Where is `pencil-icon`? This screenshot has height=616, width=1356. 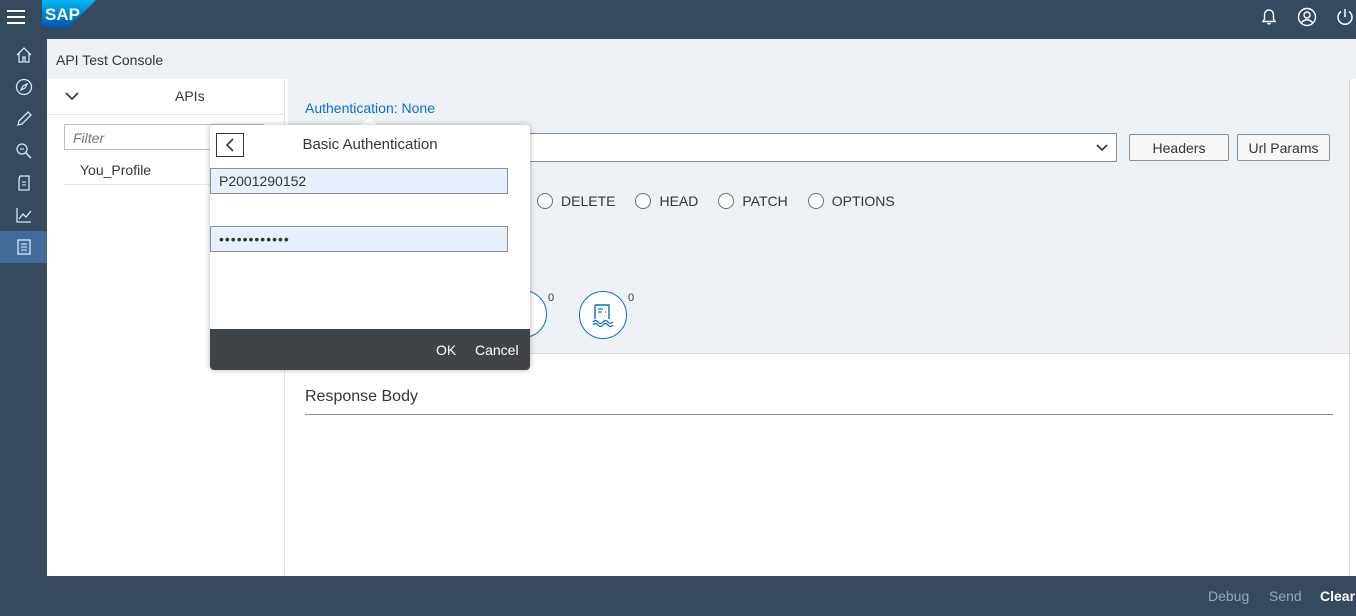
pencil-icon is located at coordinates (24, 118).